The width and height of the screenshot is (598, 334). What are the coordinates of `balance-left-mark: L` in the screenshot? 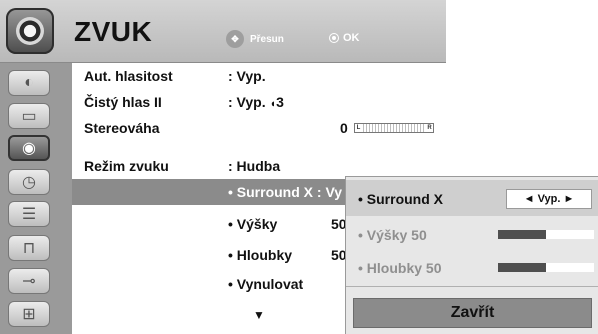 It's located at (358, 128).